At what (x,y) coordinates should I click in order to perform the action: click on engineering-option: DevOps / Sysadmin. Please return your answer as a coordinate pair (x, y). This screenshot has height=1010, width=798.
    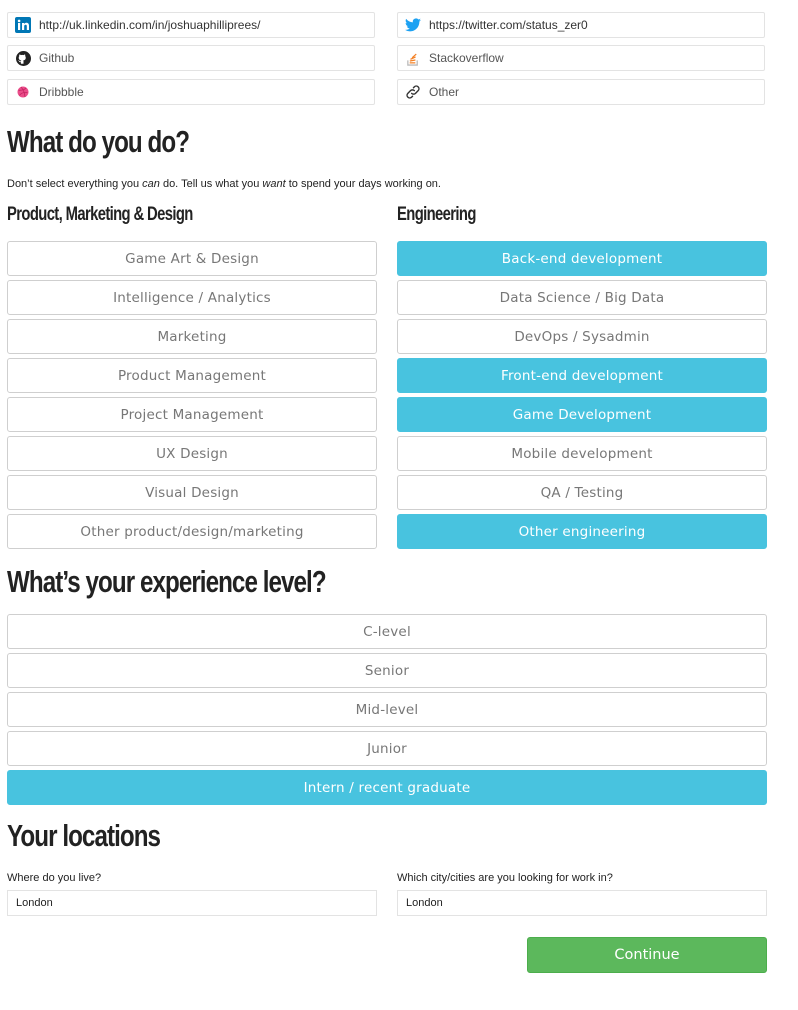
    Looking at the image, I should click on (582, 336).